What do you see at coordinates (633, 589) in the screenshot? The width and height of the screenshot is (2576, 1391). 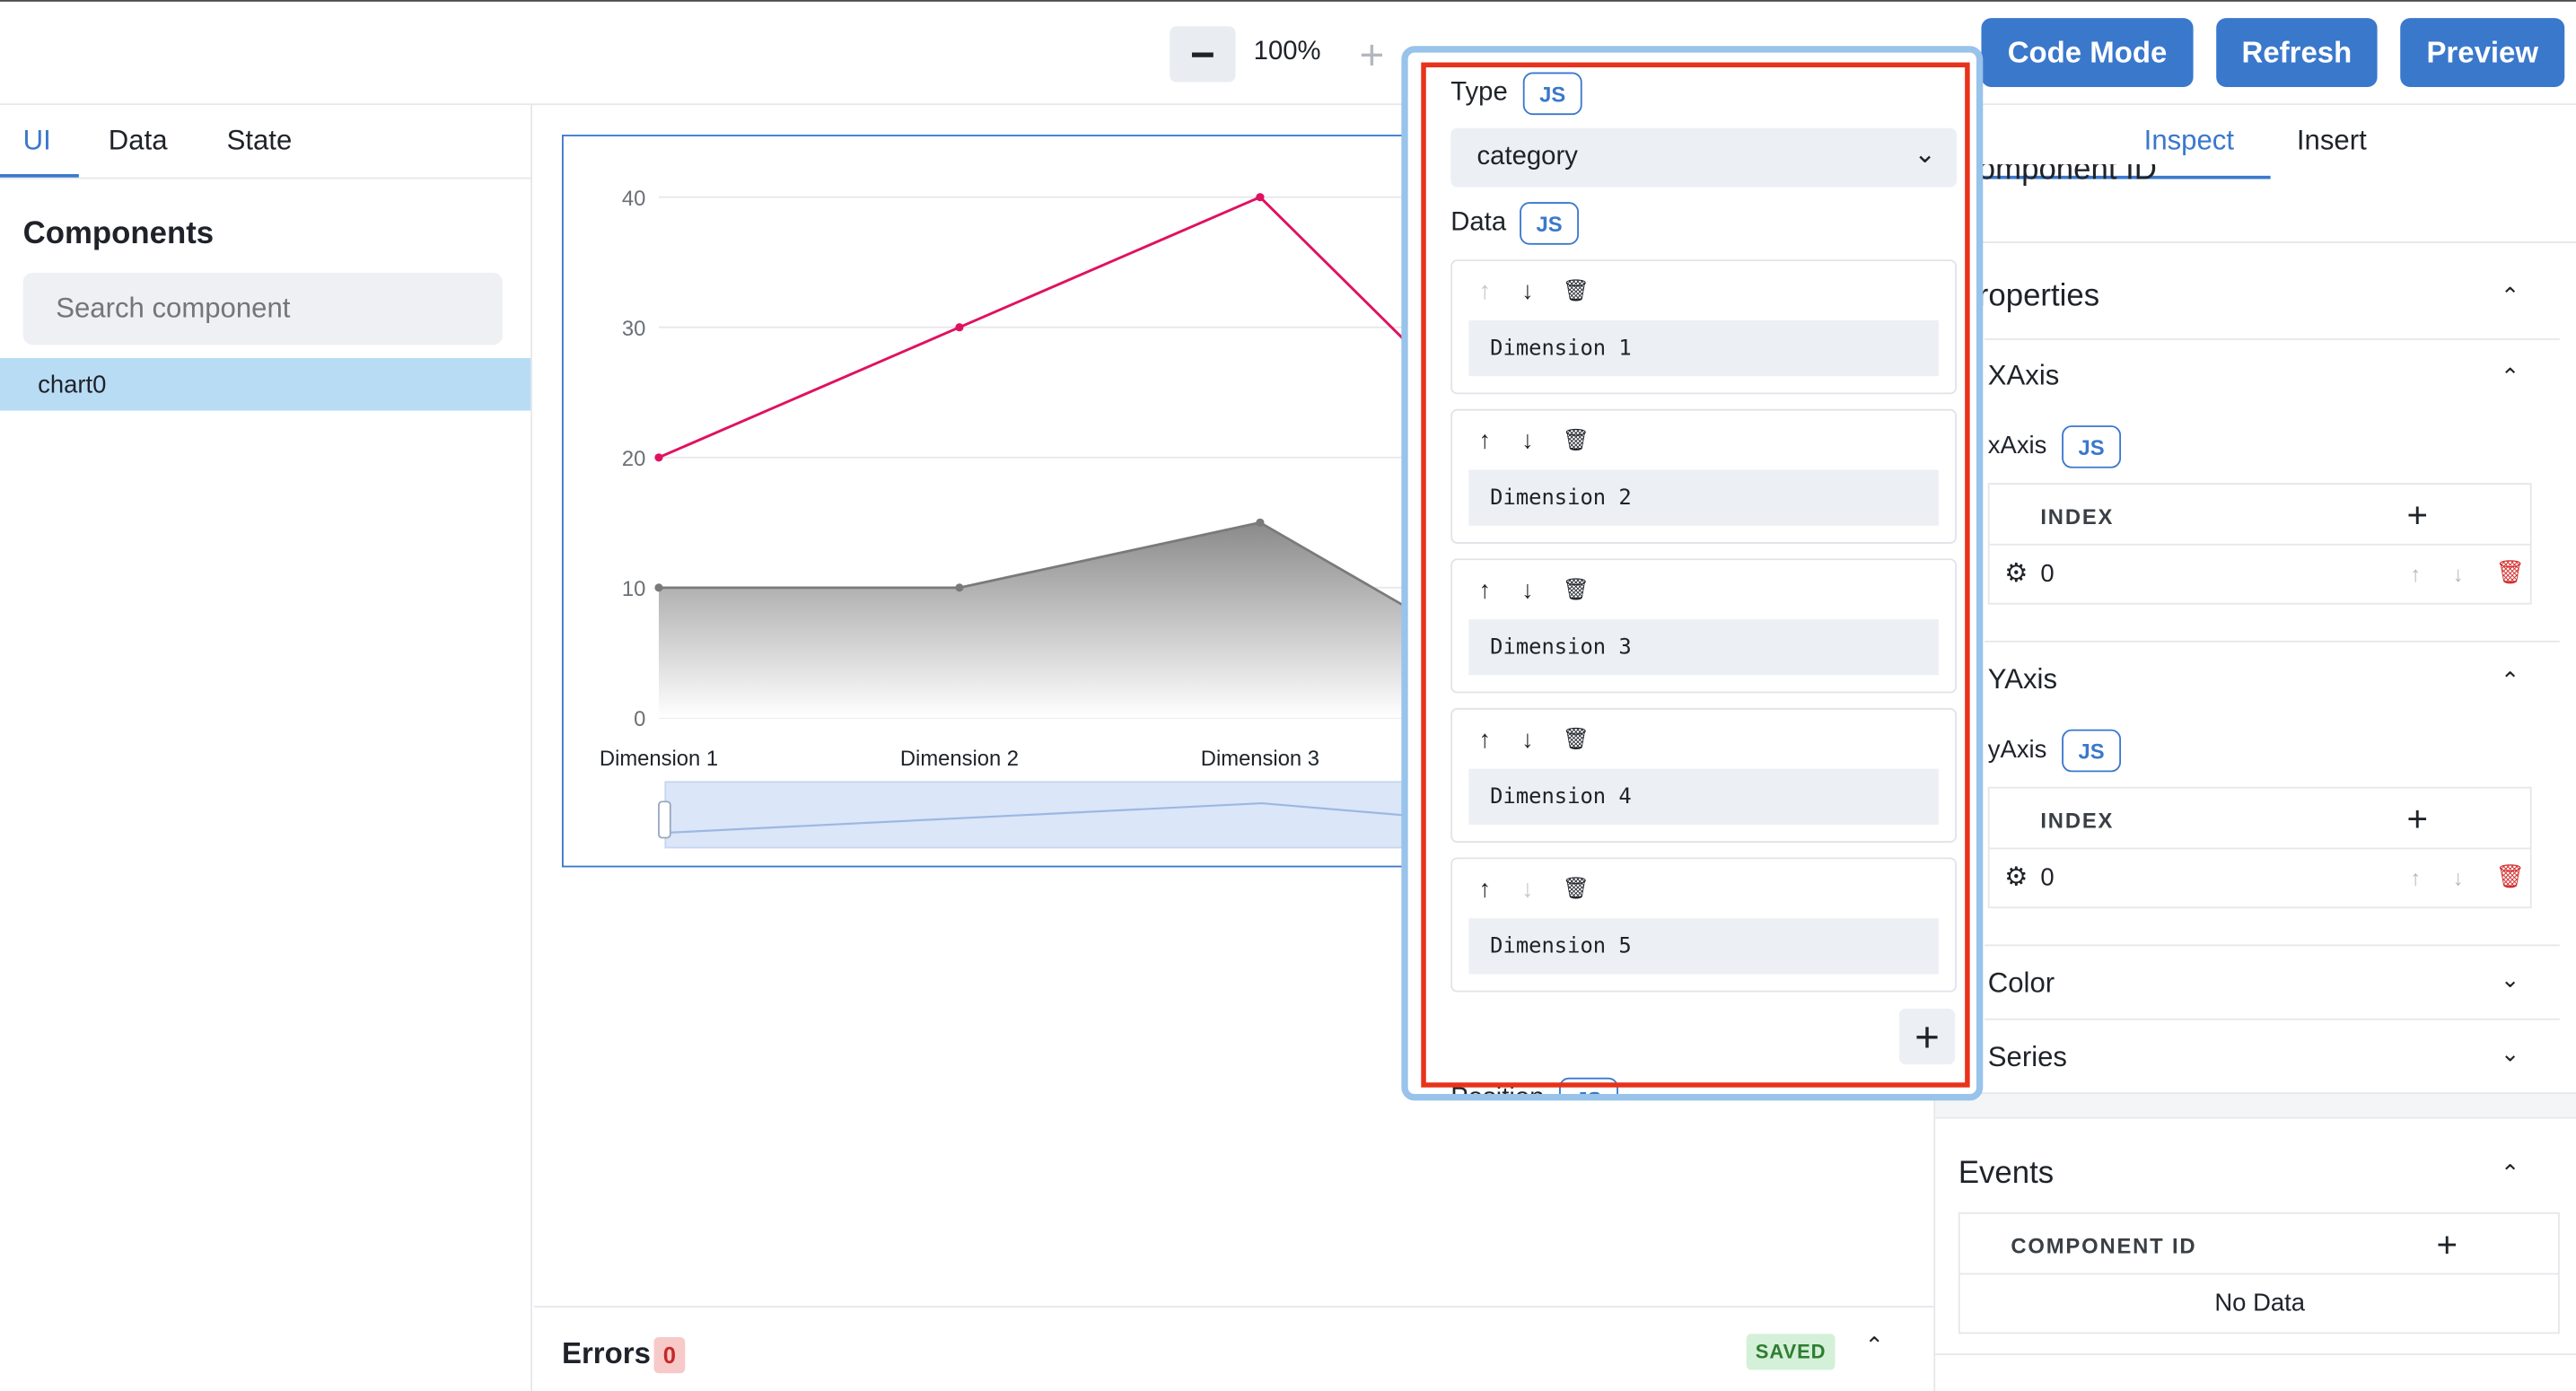 I see `y-tick-label: 10` at bounding box center [633, 589].